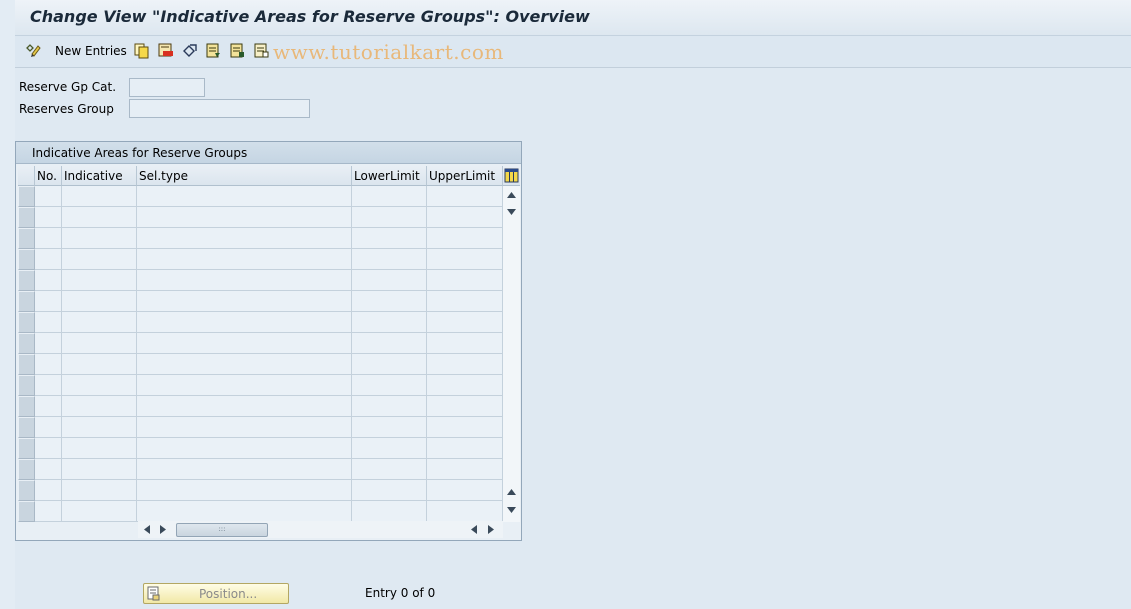 Image resolution: width=1131 pixels, height=609 pixels. Describe the element at coordinates (261, 50) in the screenshot. I see `deselect-all-icon` at that location.